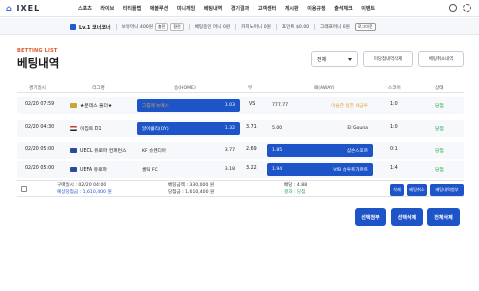 The width and height of the screenshot is (479, 291). Describe the element at coordinates (98, 88) in the screenshot. I see `column-header-league: 리그명` at that location.